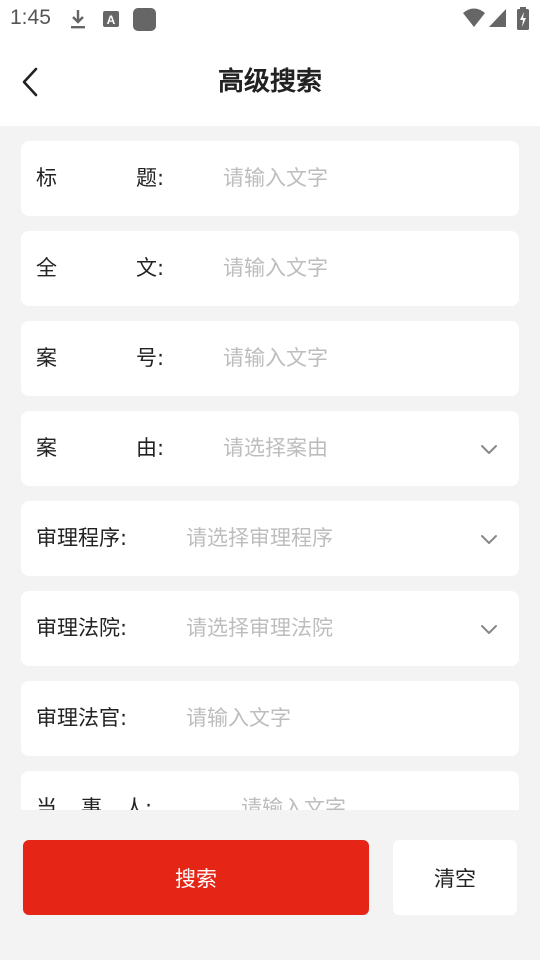 This screenshot has height=960, width=540. What do you see at coordinates (30, 17) in the screenshot?
I see `status-time: 1:45` at bounding box center [30, 17].